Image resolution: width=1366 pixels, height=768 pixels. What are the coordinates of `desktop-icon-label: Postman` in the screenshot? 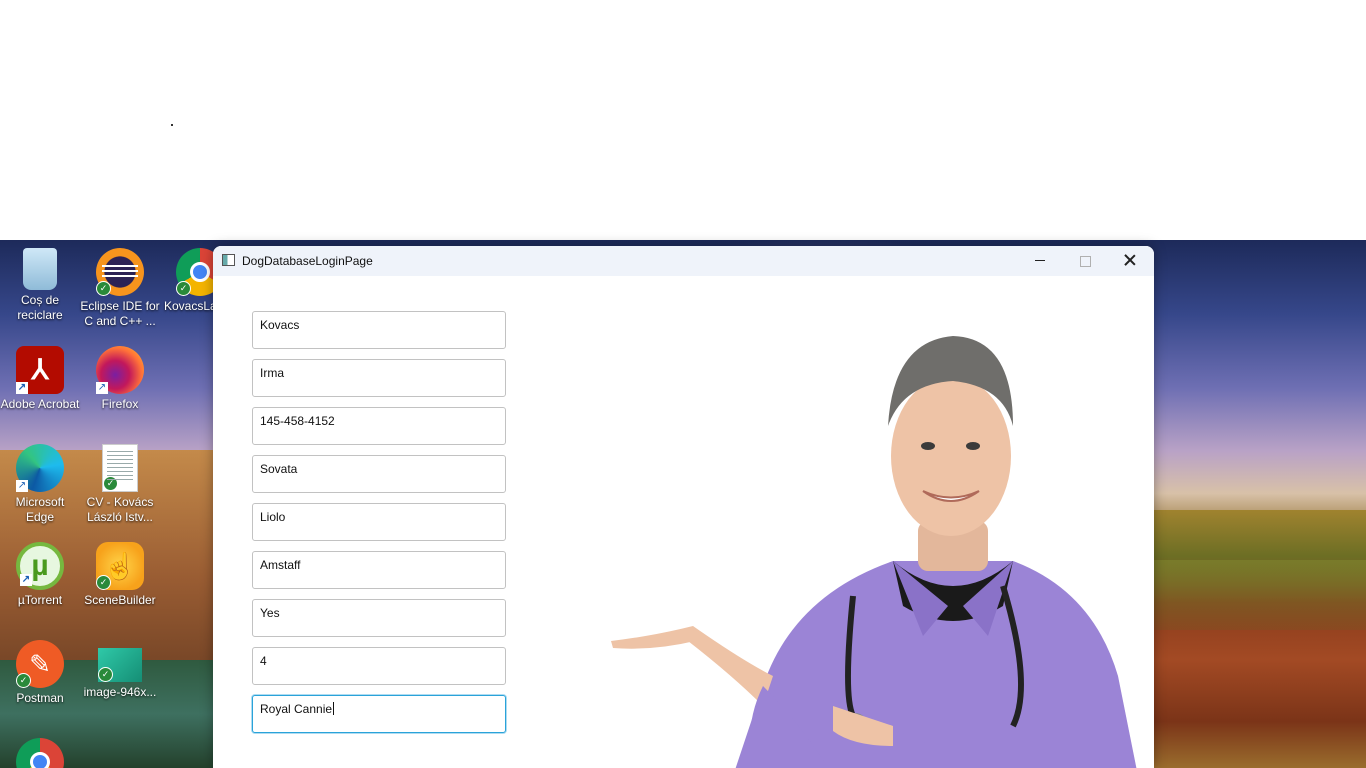 It's located at (40, 698).